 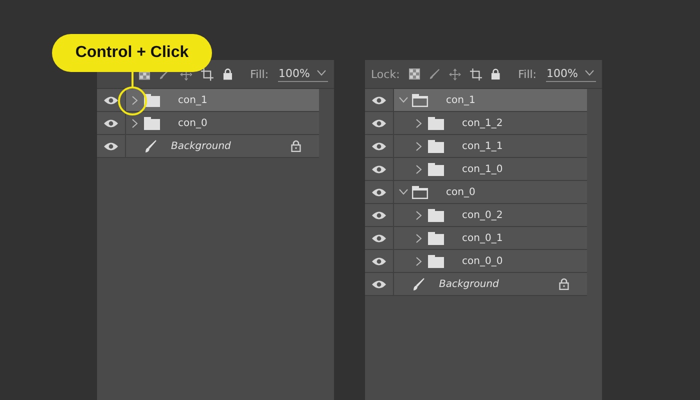 What do you see at coordinates (133, 79) in the screenshot?
I see `leader-line` at bounding box center [133, 79].